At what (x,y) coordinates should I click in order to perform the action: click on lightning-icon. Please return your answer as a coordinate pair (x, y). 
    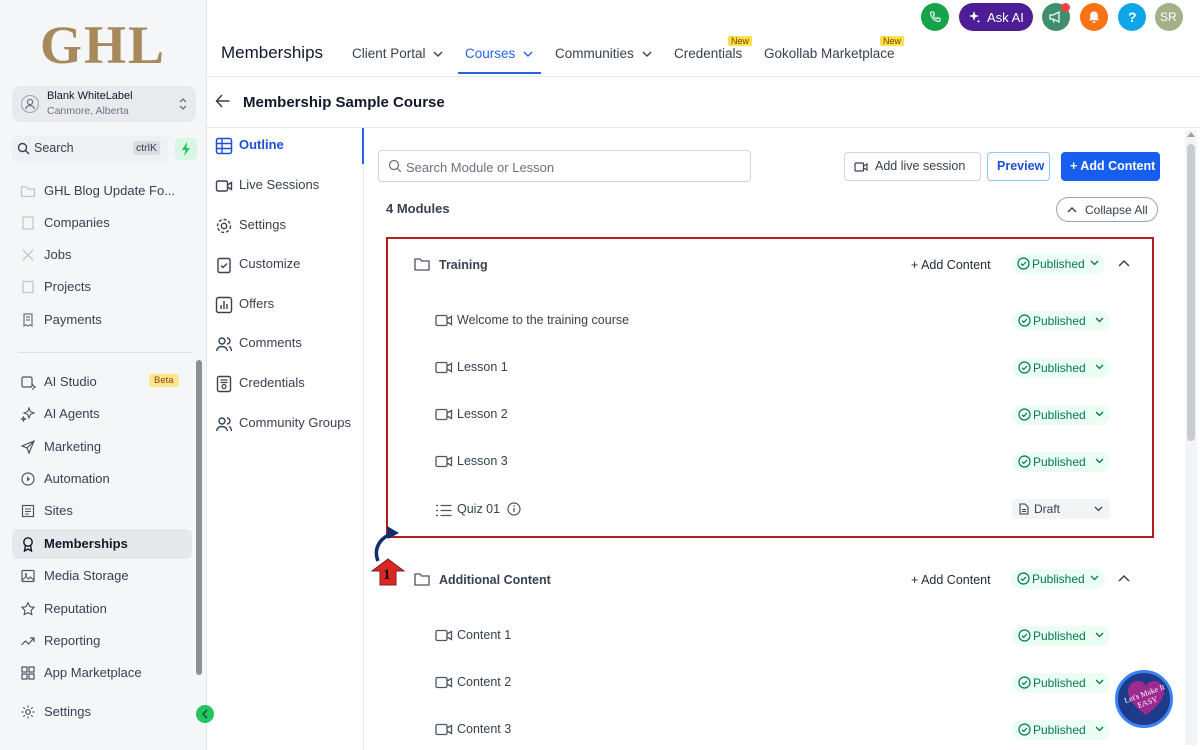
    Looking at the image, I should click on (186, 149).